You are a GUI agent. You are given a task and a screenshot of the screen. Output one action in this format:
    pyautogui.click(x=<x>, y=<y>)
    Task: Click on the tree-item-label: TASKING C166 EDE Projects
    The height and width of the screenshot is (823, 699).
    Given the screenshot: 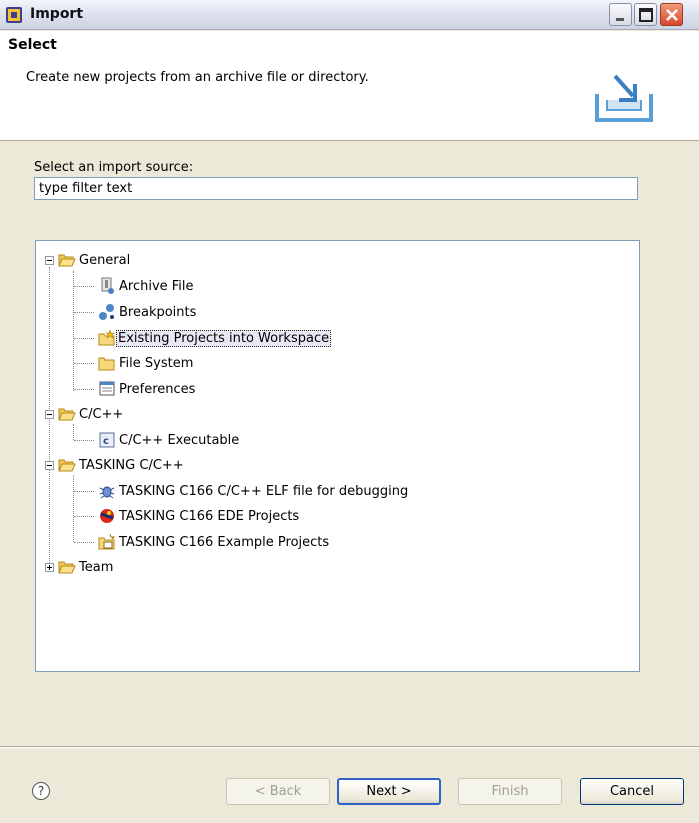 What is the action you would take?
    pyautogui.click(x=209, y=516)
    